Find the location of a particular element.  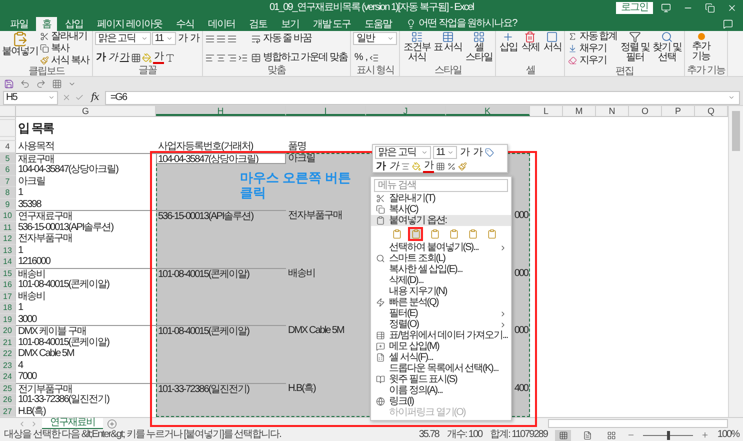

paste-button: 붙여넣기 is located at coordinates (20, 48).